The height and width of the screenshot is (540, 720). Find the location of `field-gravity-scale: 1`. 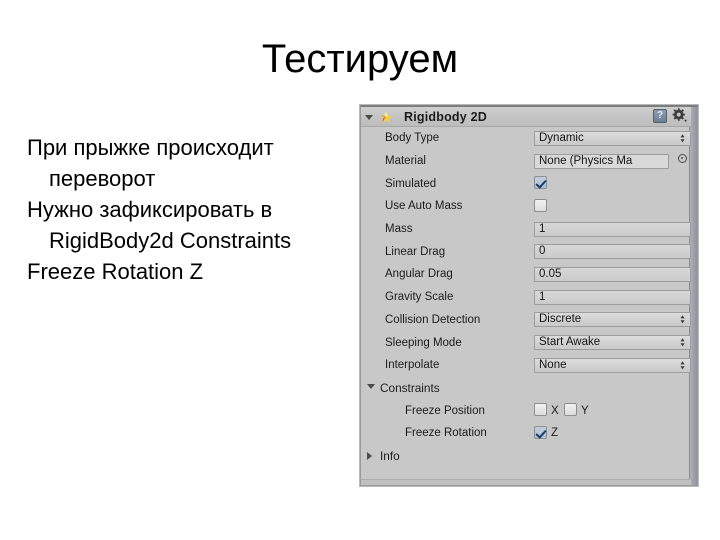

field-gravity-scale: 1 is located at coordinates (612, 297).